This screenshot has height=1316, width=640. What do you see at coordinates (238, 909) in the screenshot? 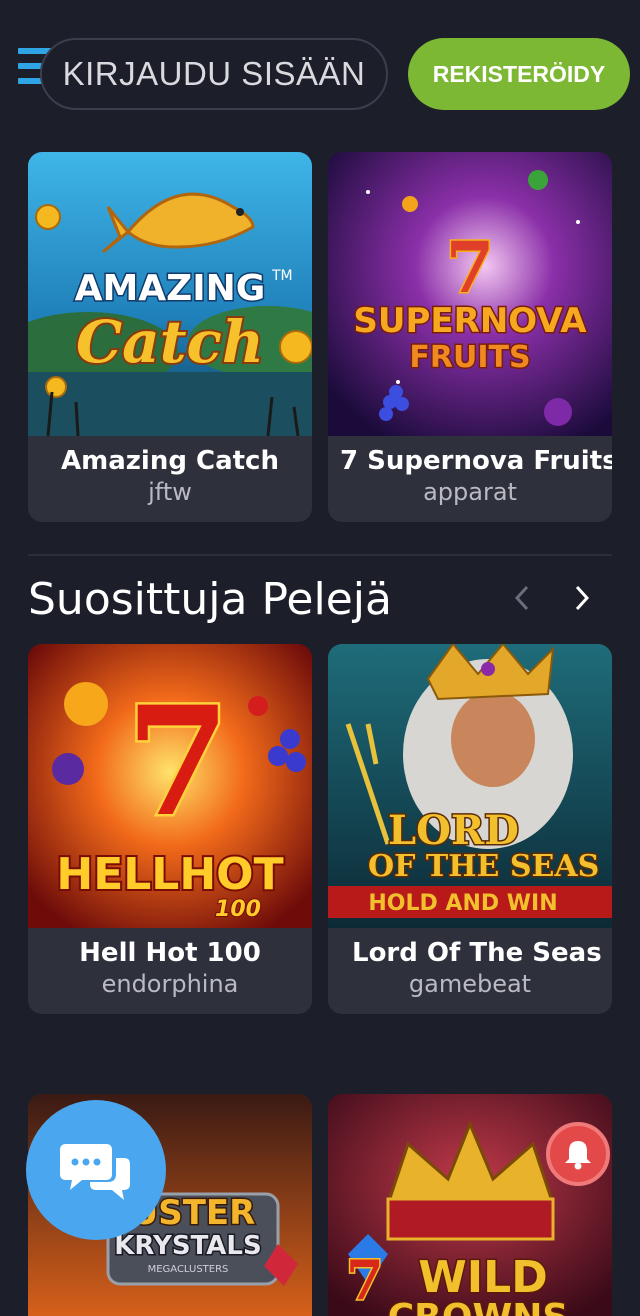
I see `art-subtitle: 100` at bounding box center [238, 909].